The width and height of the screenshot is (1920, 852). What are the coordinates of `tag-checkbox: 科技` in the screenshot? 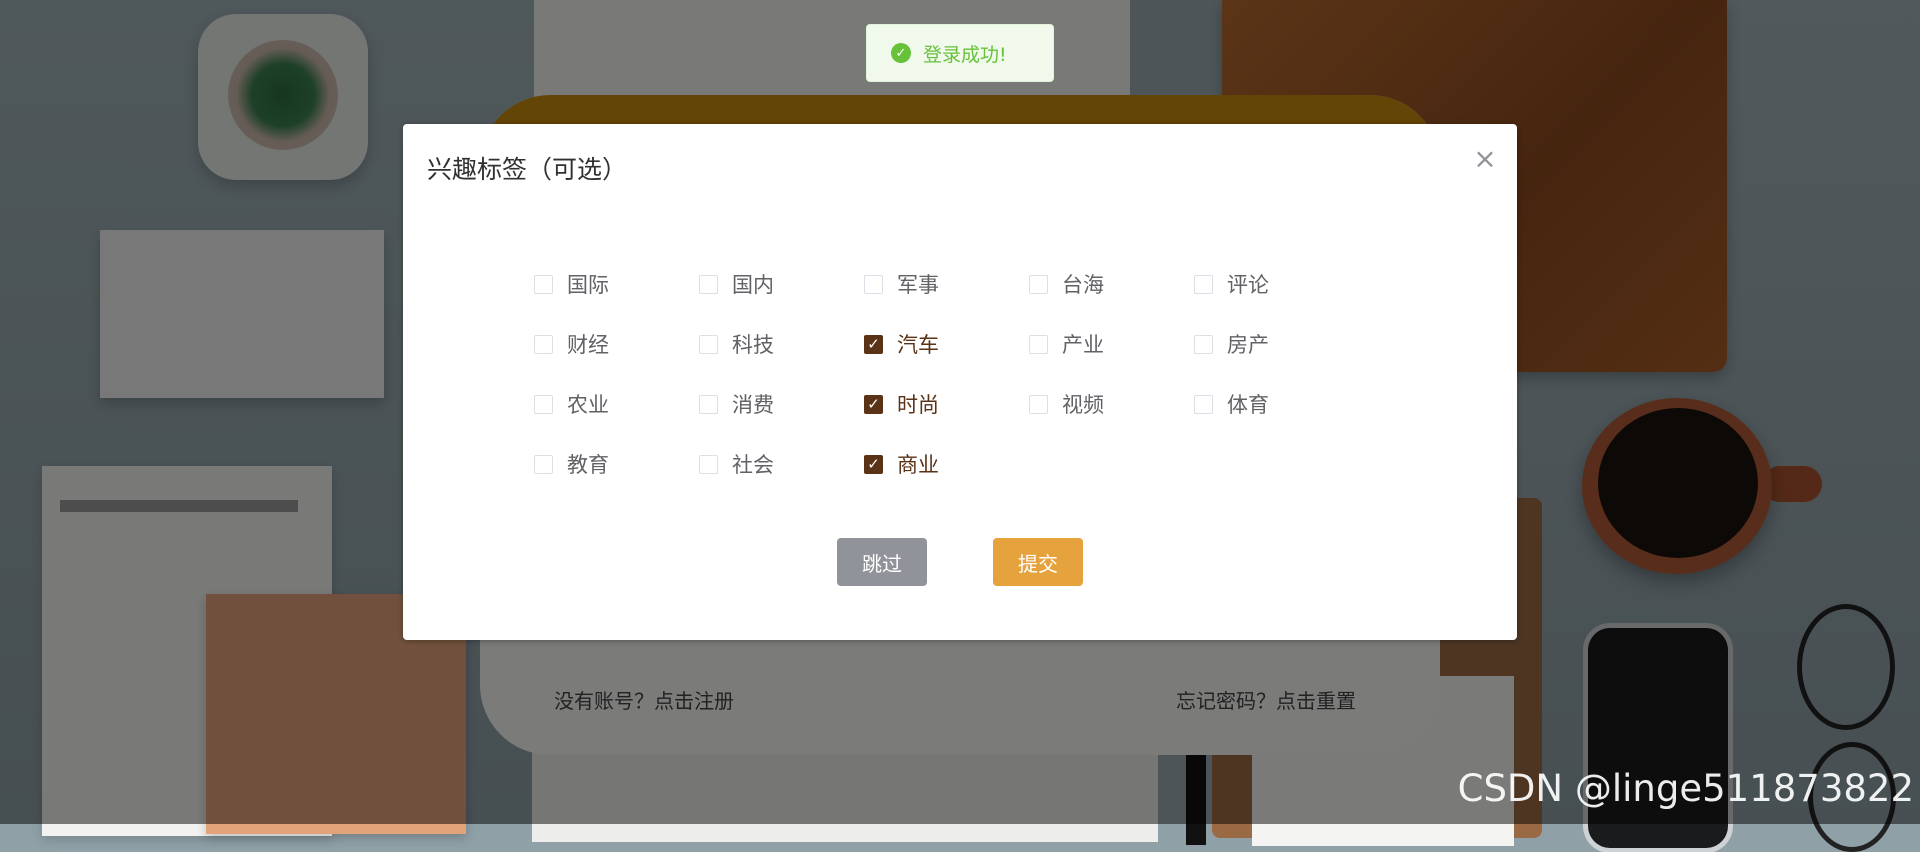 It's located at (781, 344).